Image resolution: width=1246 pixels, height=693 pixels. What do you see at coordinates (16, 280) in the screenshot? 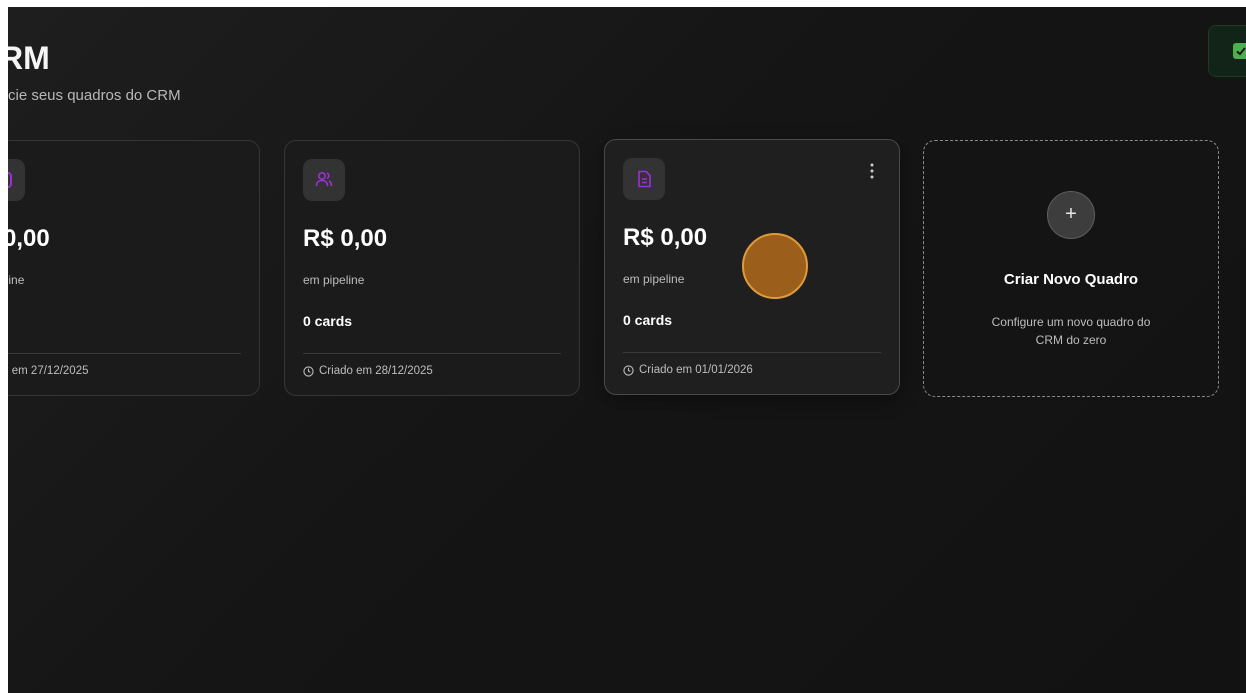
I see `board-pipeline-label: pipeline` at bounding box center [16, 280].